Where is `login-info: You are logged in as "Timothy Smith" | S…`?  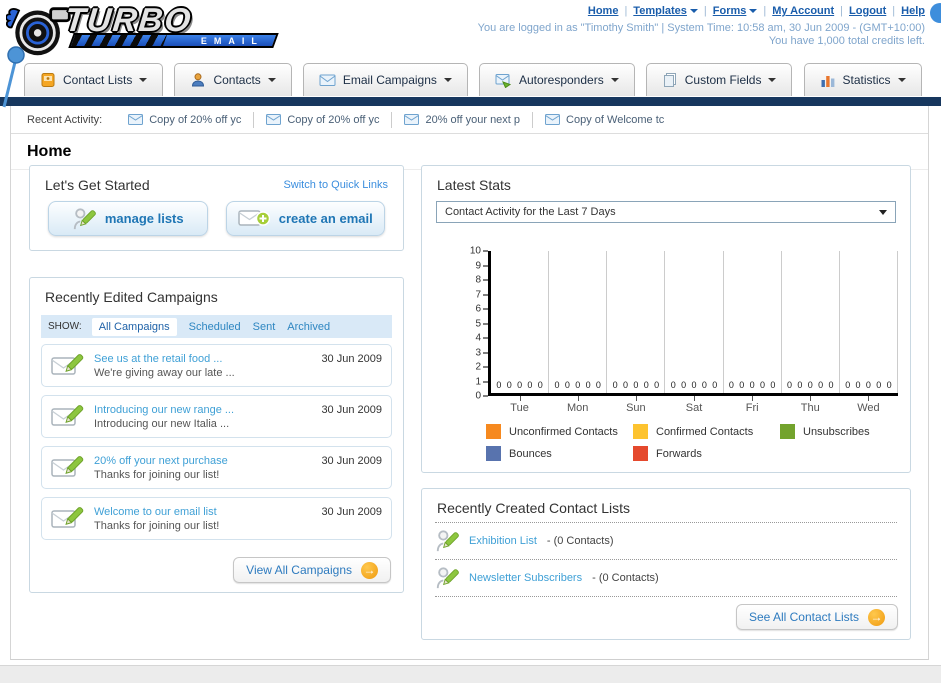
login-info: You are logged in as "Timothy Smith" | S… is located at coordinates (701, 28).